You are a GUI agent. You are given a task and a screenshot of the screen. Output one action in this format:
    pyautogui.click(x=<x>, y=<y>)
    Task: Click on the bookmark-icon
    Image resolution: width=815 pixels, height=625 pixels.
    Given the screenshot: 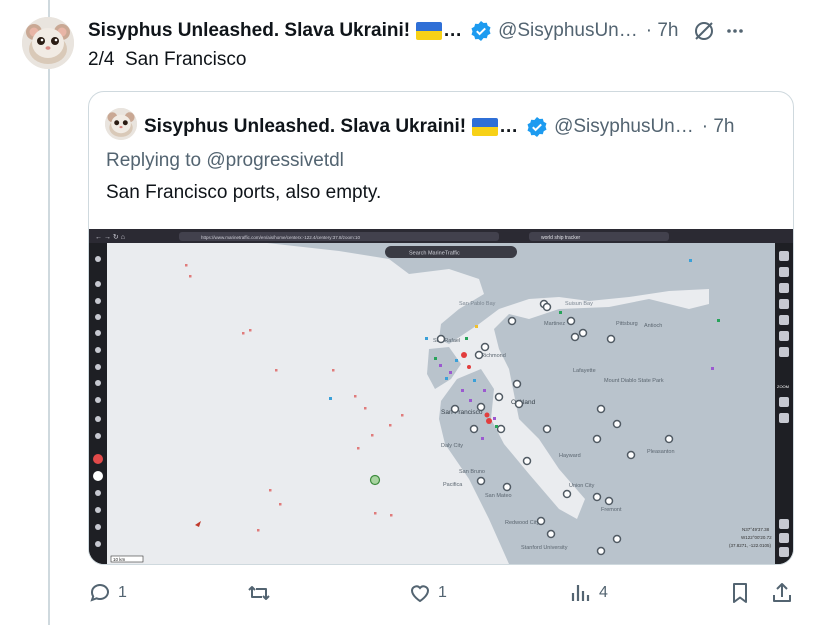 What is the action you would take?
    pyautogui.click(x=740, y=593)
    